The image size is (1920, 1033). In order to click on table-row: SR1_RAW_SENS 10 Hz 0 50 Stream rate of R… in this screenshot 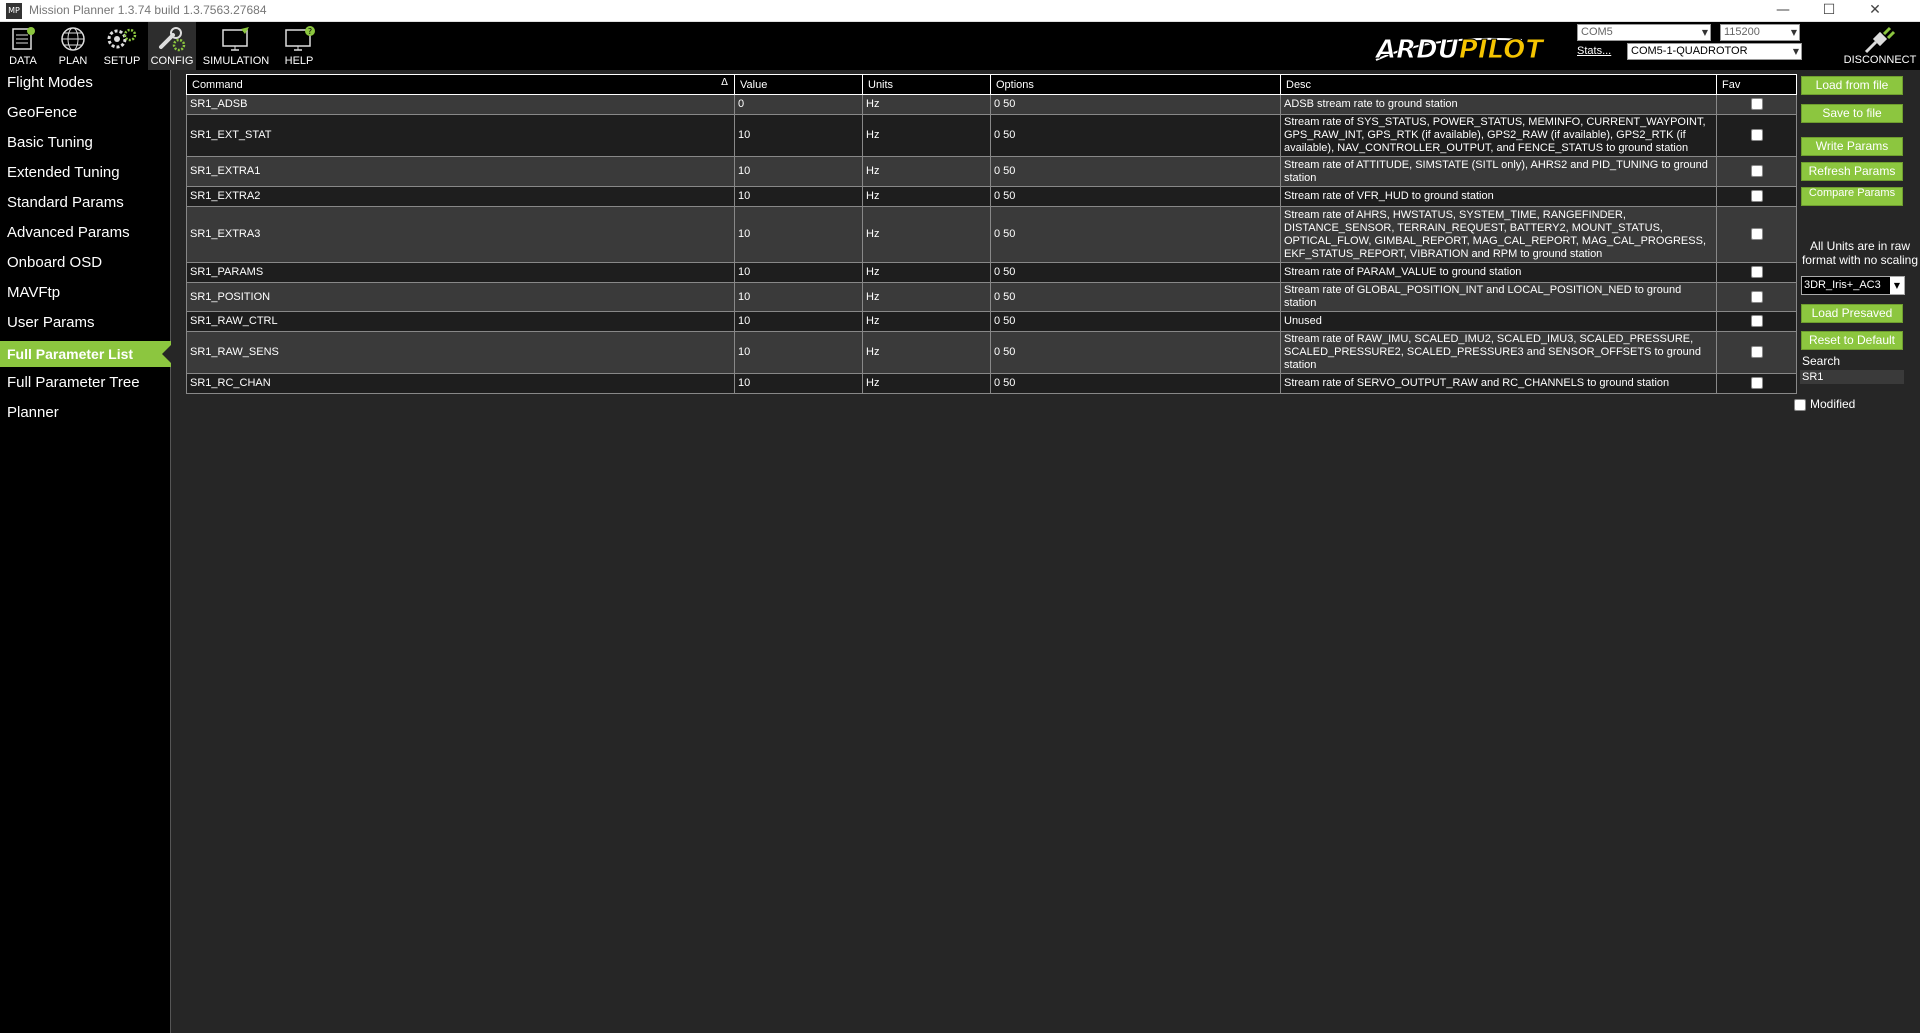, I will do `click(991, 352)`.